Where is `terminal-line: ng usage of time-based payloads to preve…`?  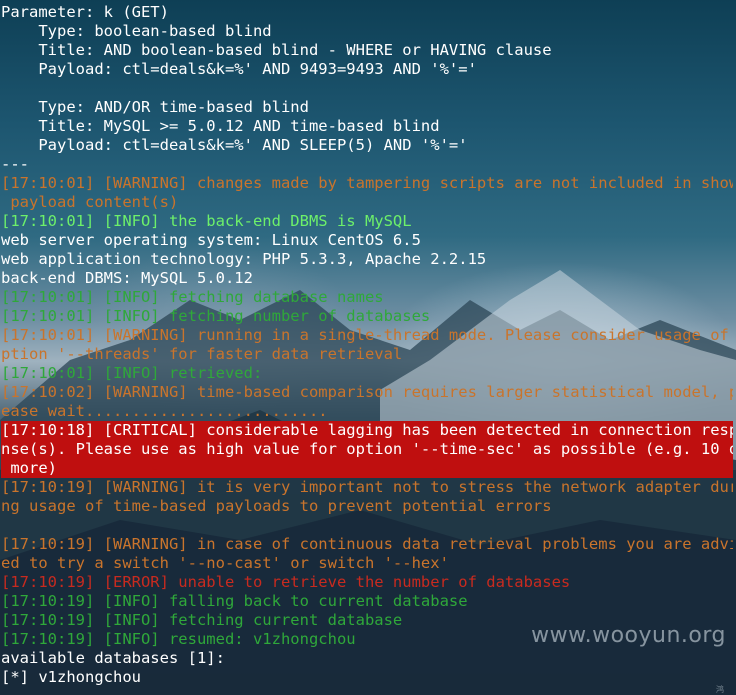 terminal-line: ng usage of time-based payloads to preve… is located at coordinates (276, 506).